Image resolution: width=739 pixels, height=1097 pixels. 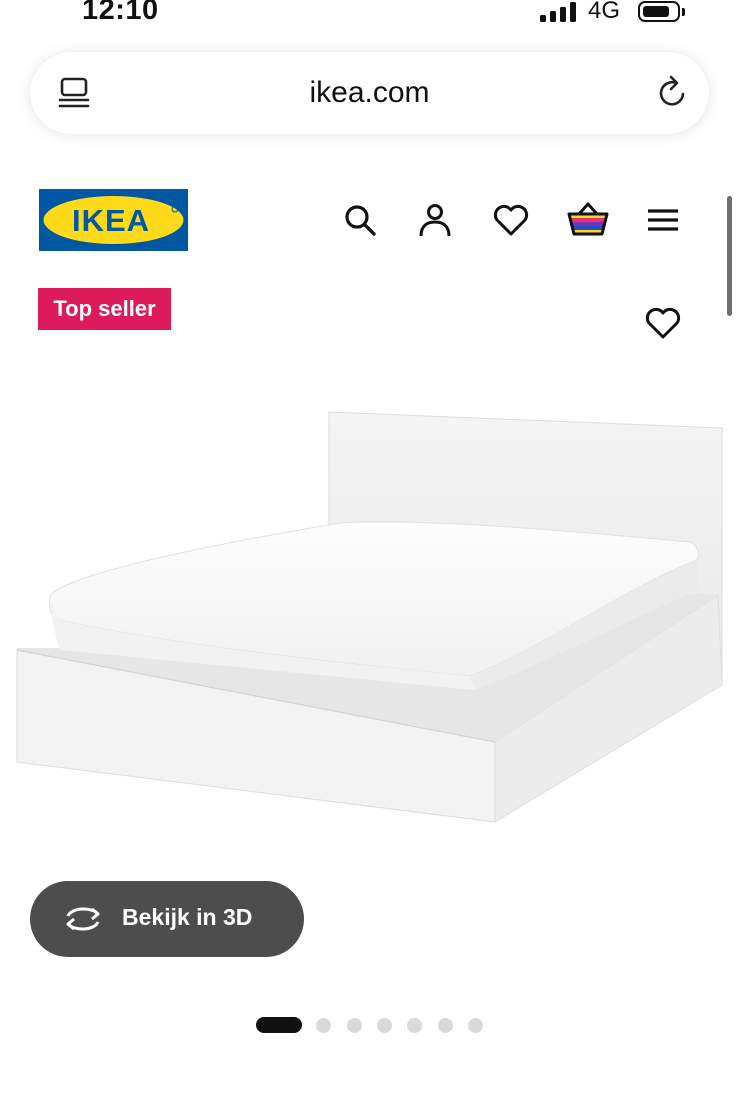 I want to click on account-icon, so click(x=435, y=220).